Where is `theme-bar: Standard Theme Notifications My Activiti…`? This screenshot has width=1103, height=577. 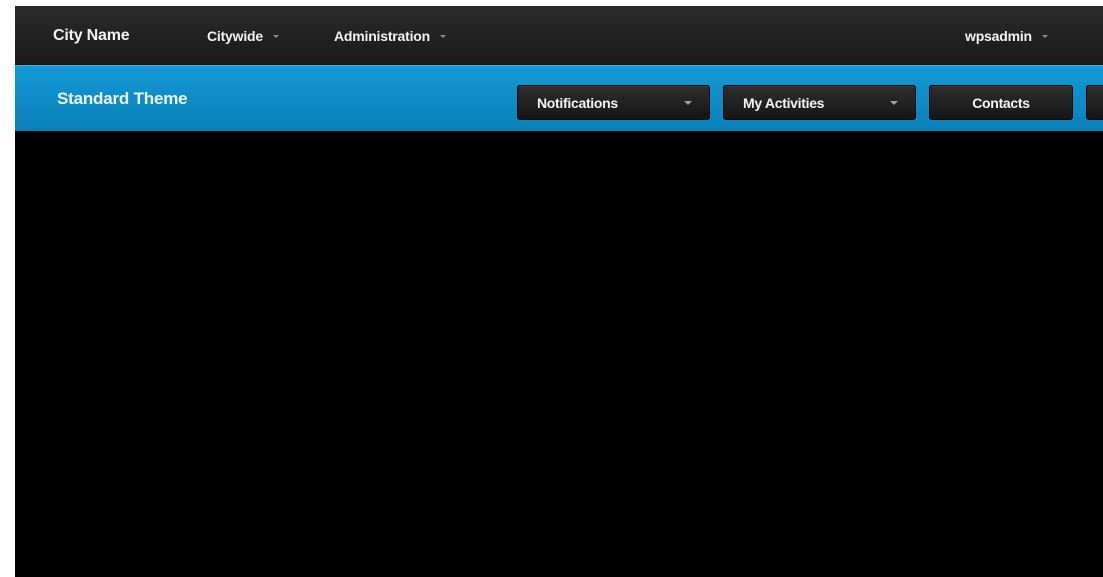 theme-bar: Standard Theme Notifications My Activiti… is located at coordinates (559, 98).